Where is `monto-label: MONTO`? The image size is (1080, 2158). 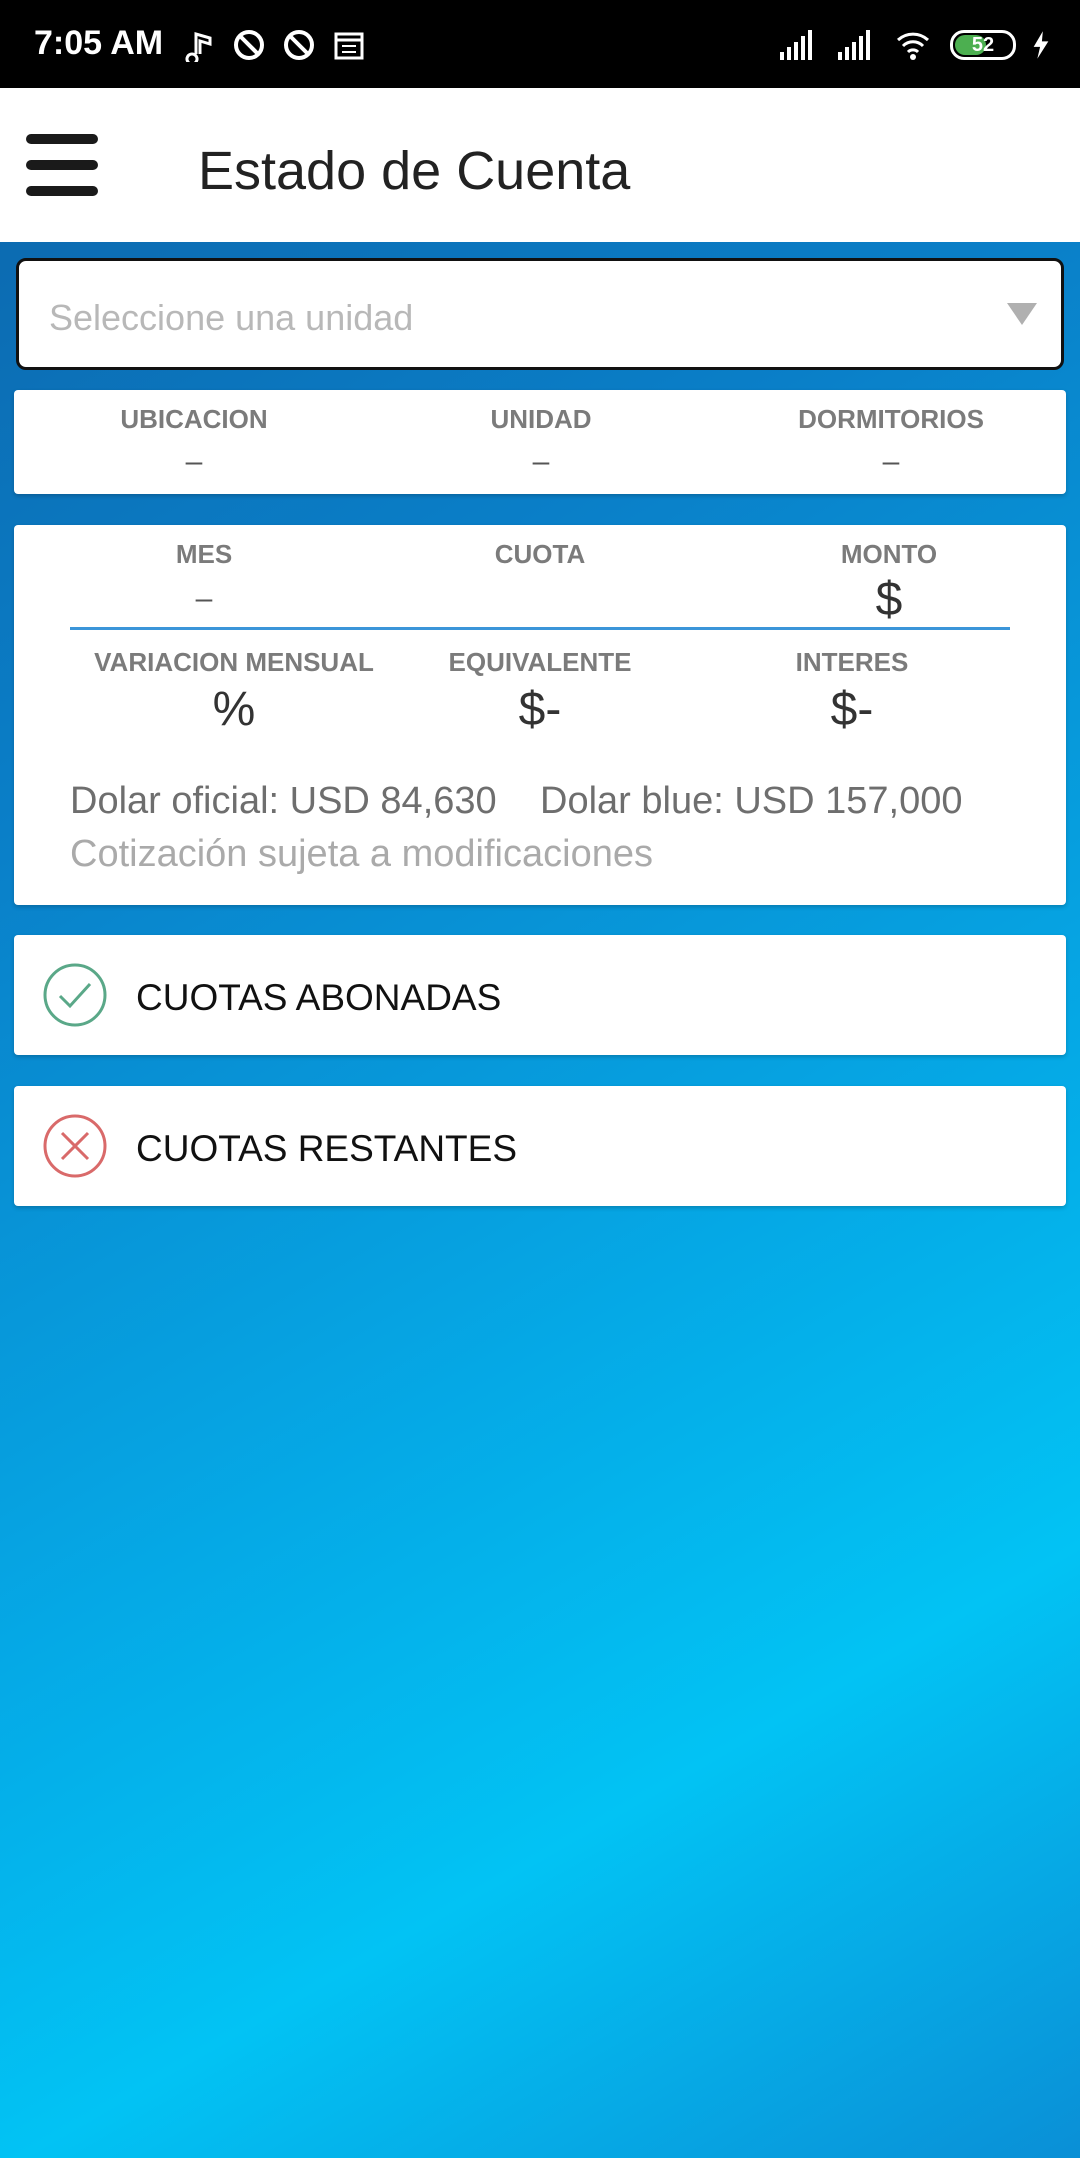 monto-label: MONTO is located at coordinates (889, 554).